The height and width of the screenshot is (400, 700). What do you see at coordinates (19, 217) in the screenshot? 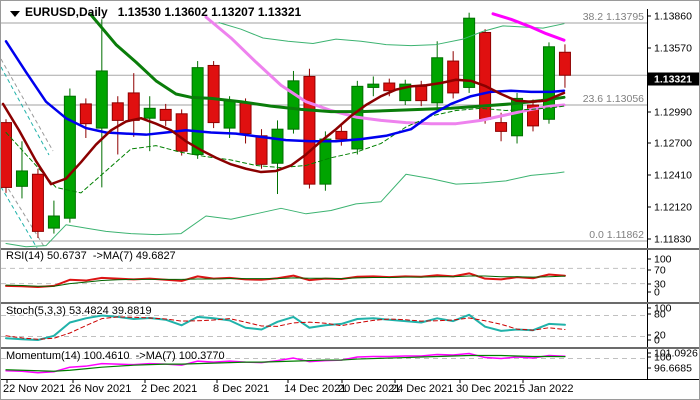
I see `trendline-teal-lower` at bounding box center [19, 217].